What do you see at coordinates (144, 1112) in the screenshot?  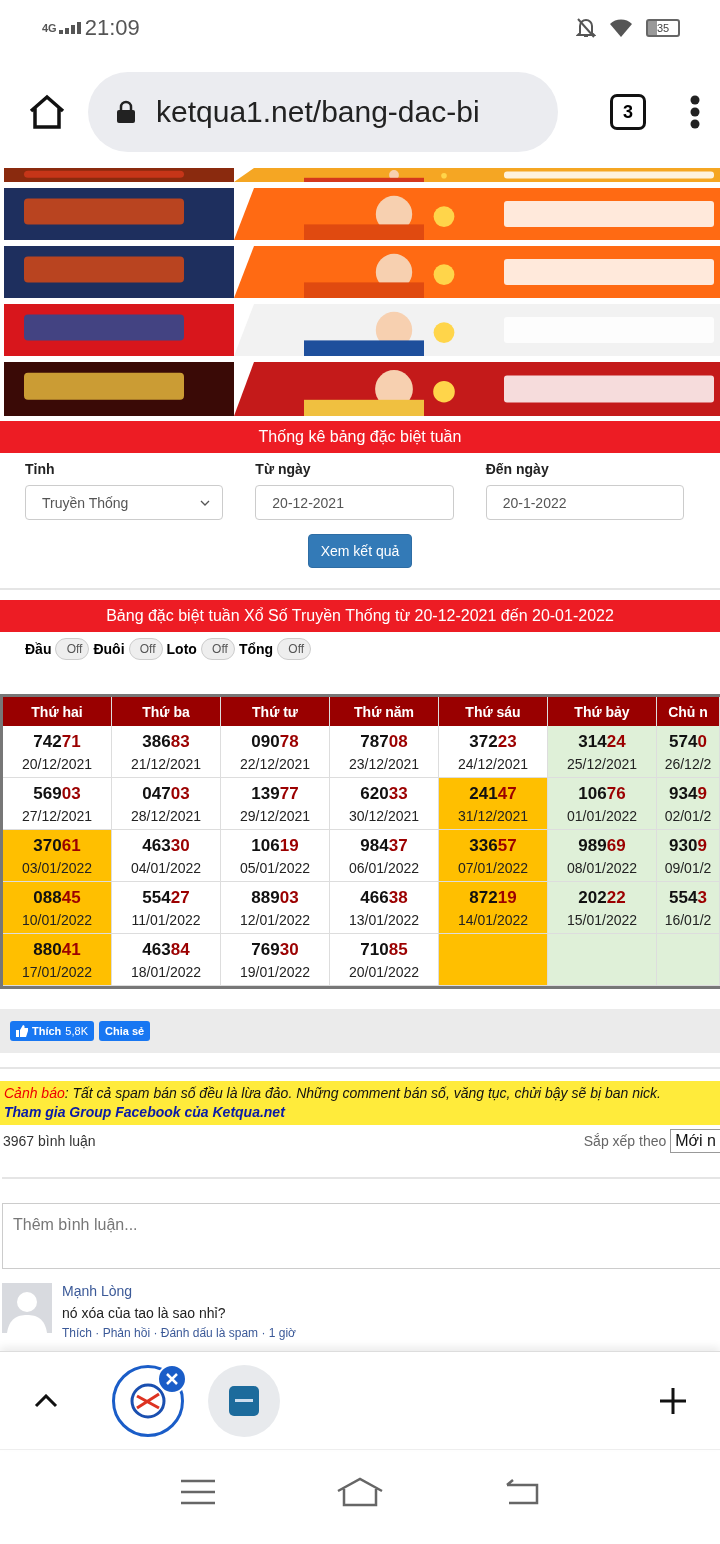 I see `group-link: Tham gia Group Facebook của Ketqua.net` at bounding box center [144, 1112].